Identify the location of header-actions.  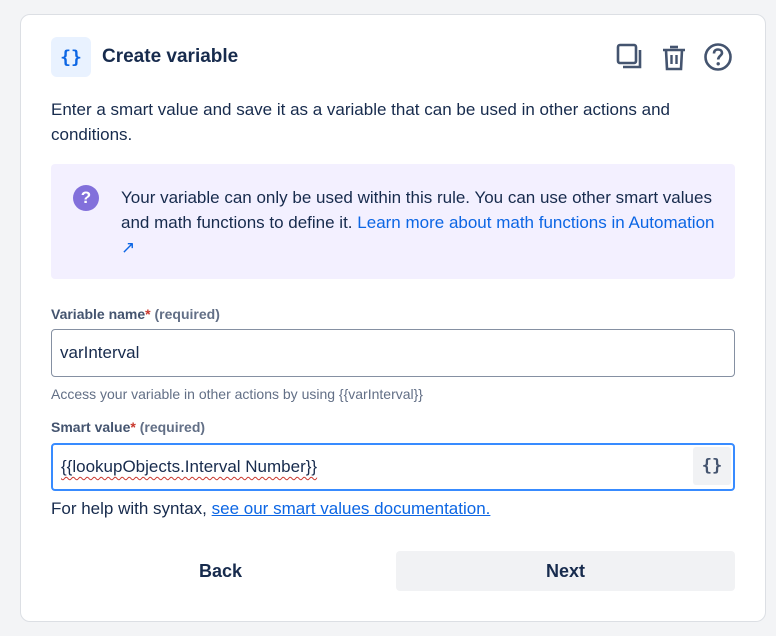
(674, 57).